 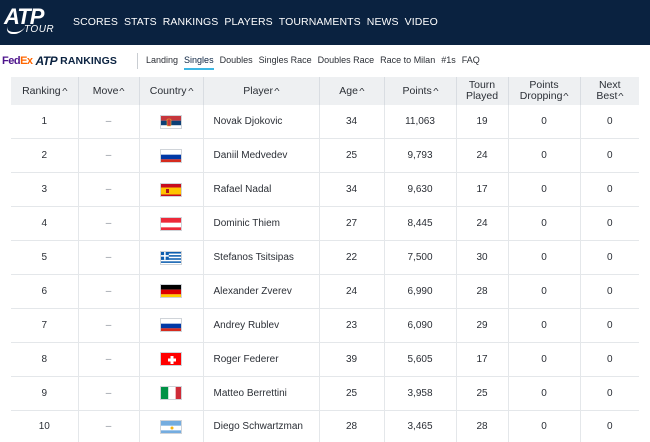 I want to click on col-header-country: Country^, so click(x=170, y=91).